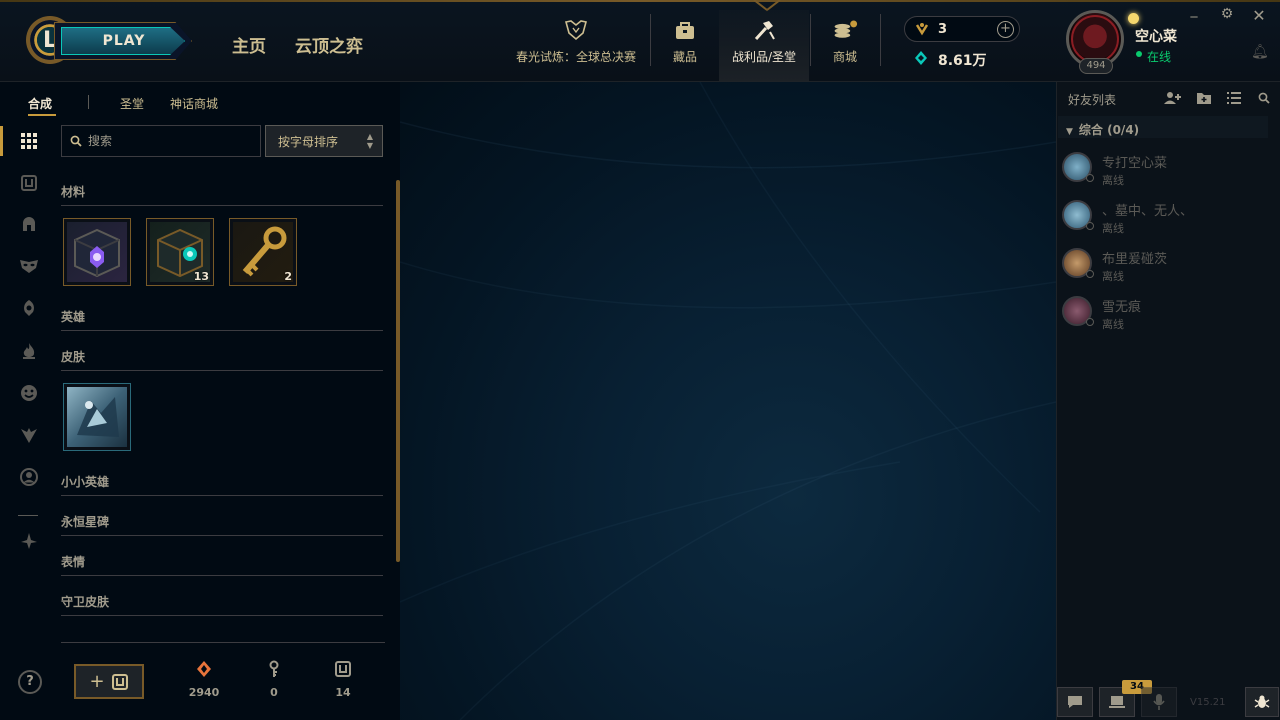  Describe the element at coordinates (962, 61) in the screenshot. I see `blue-essence-amount: 8.61万` at that location.